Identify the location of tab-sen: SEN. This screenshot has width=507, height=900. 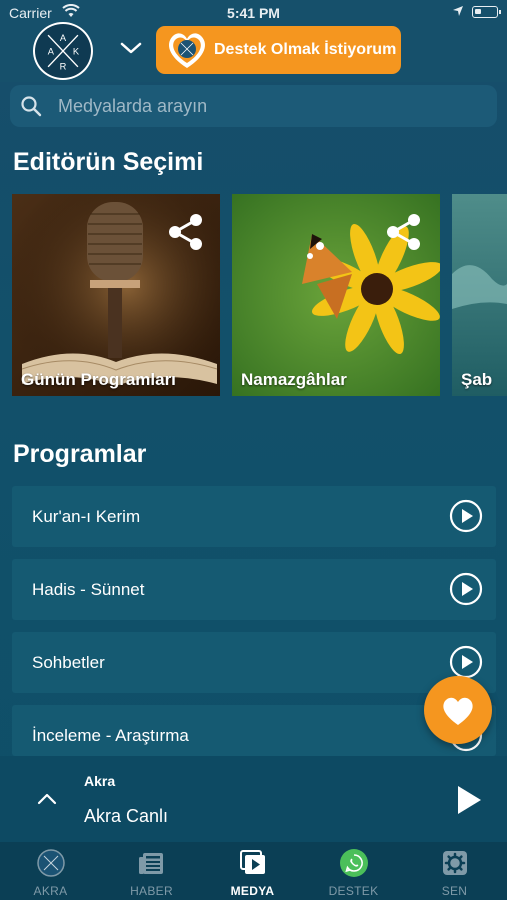
(454, 871).